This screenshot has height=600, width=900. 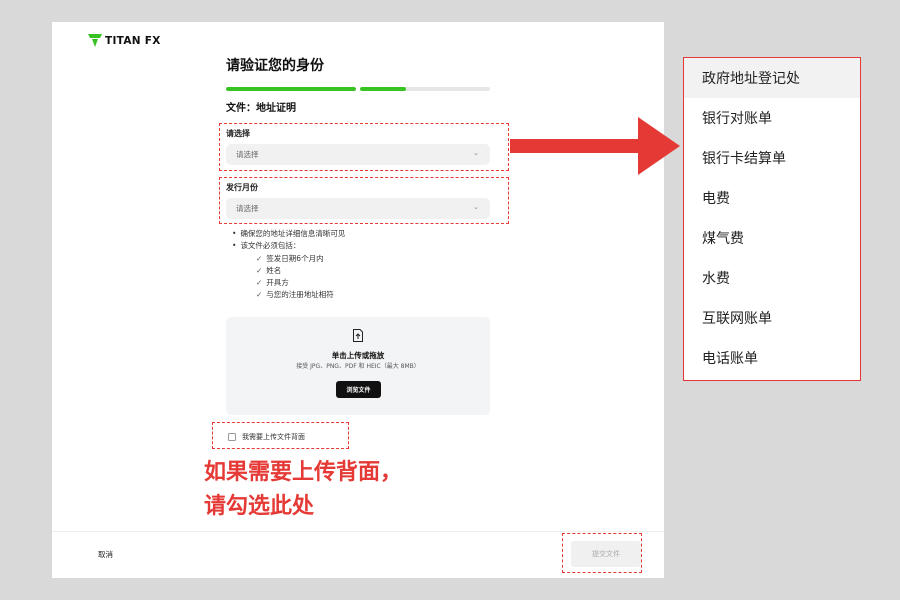 I want to click on page-title: 请验证您的身份, so click(x=275, y=66).